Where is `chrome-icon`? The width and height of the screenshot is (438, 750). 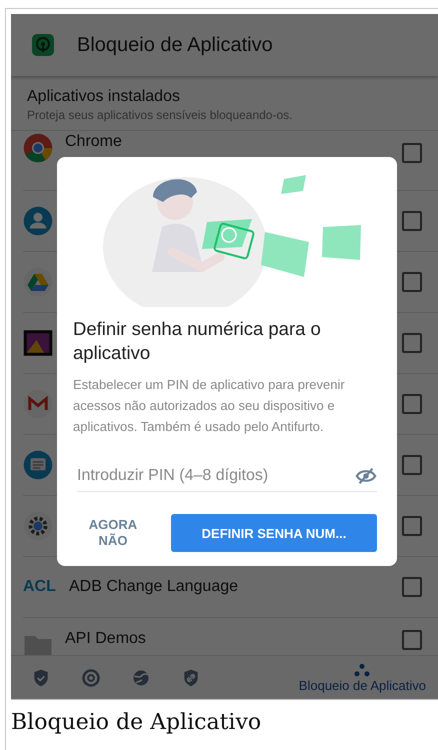
chrome-icon is located at coordinates (38, 148).